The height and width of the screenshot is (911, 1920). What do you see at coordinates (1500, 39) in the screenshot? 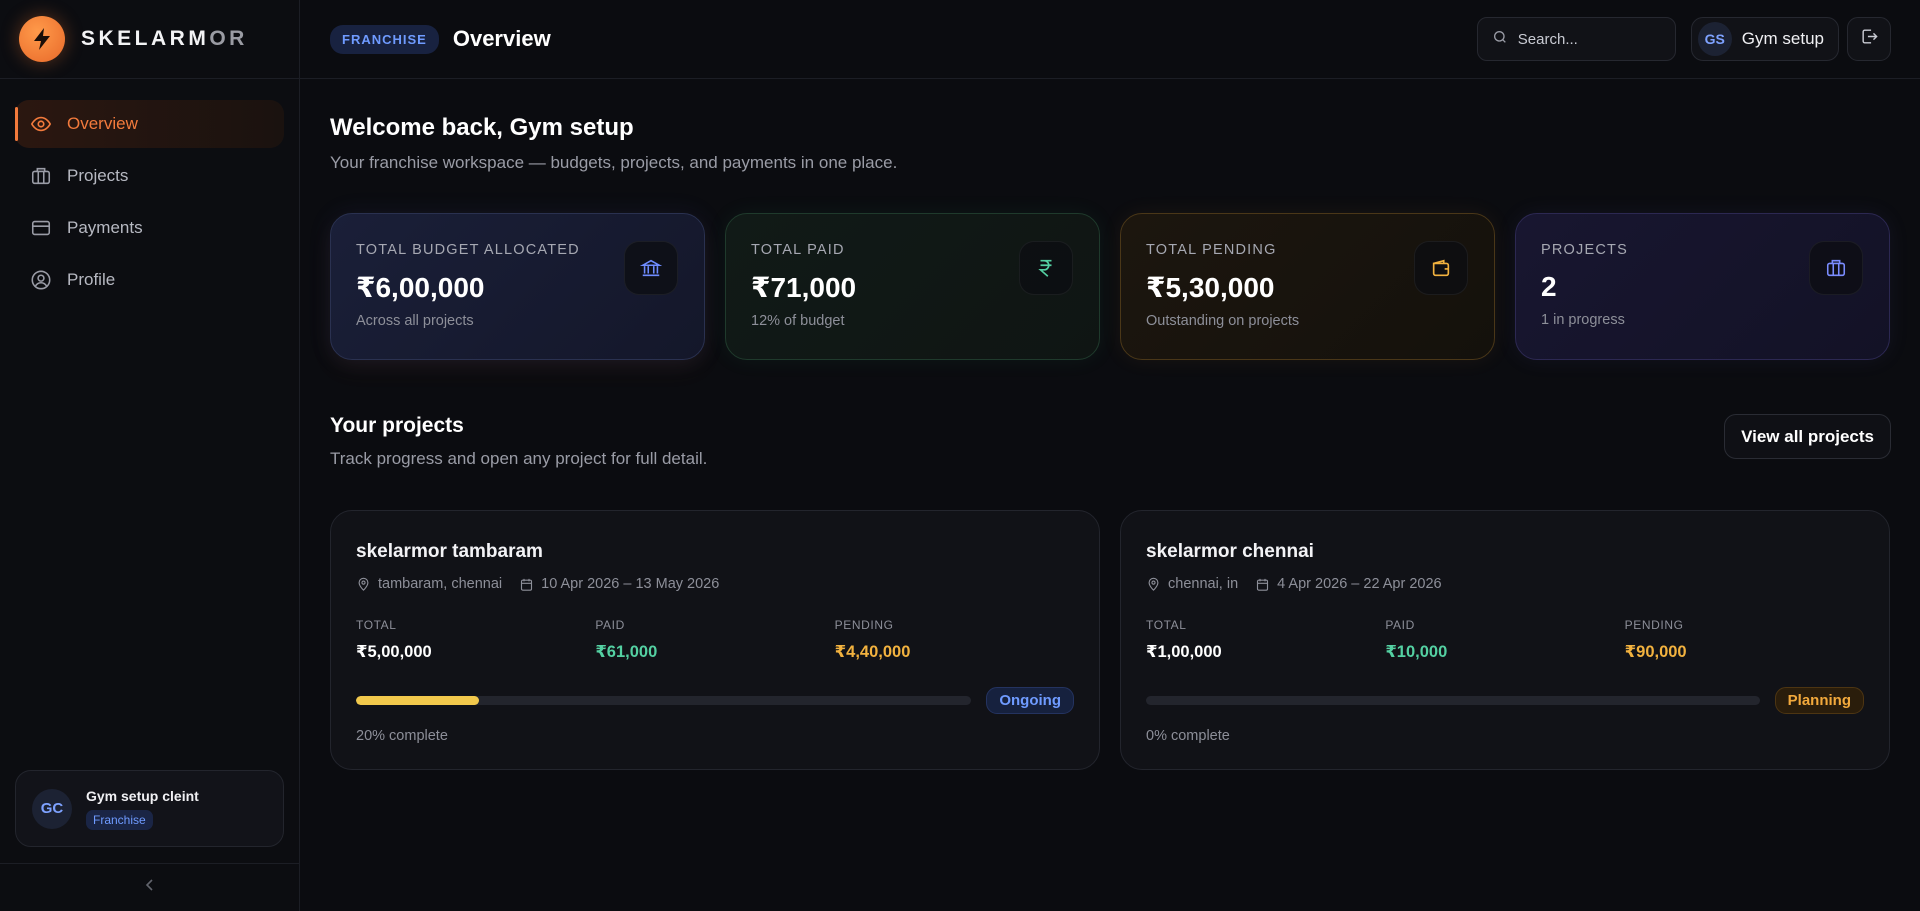
I see `search-icon` at bounding box center [1500, 39].